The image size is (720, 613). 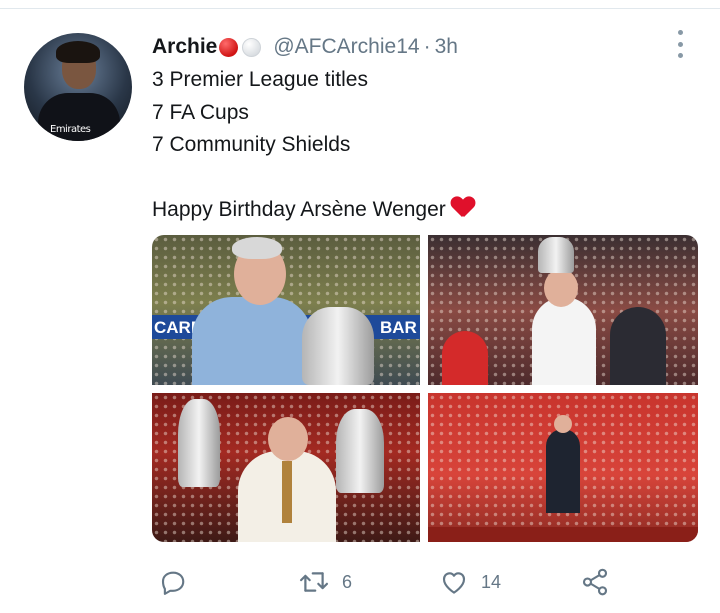 What do you see at coordinates (563, 534) in the screenshot?
I see `pitch-edge` at bounding box center [563, 534].